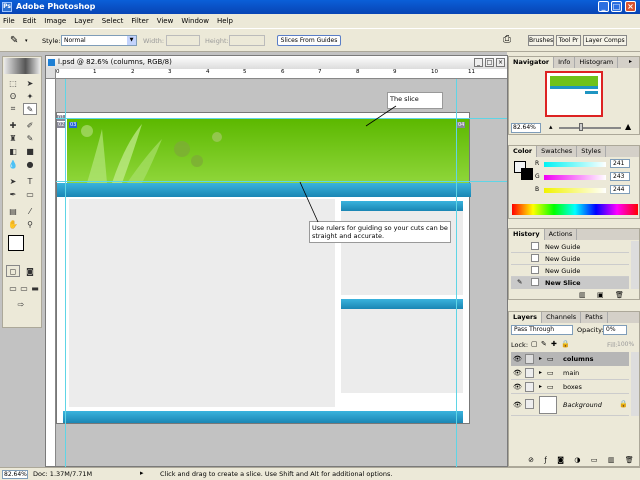 Image resolution: width=640 pixels, height=480 pixels. What do you see at coordinates (478, 62) in the screenshot?
I see `doc-minimize-button: _` at bounding box center [478, 62].